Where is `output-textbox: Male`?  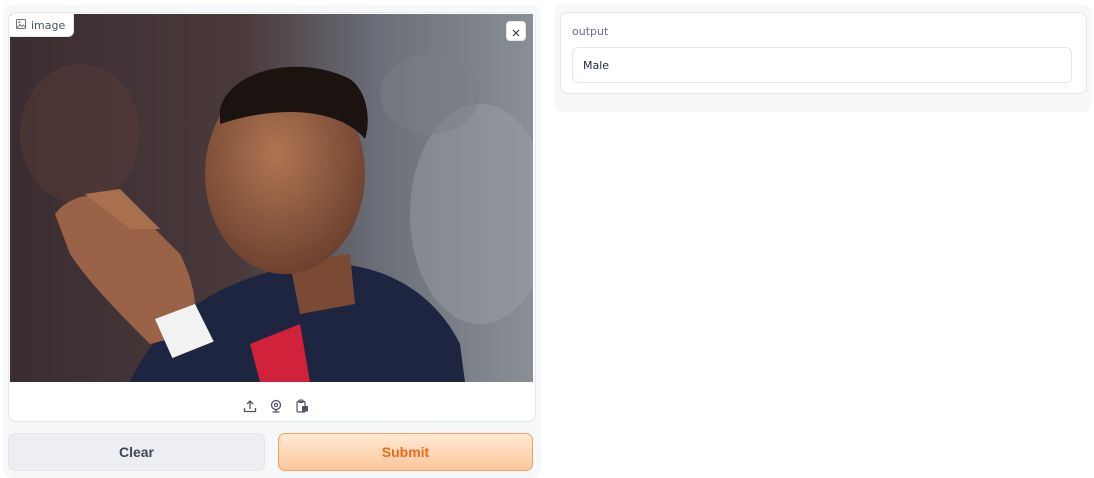
output-textbox: Male is located at coordinates (822, 65).